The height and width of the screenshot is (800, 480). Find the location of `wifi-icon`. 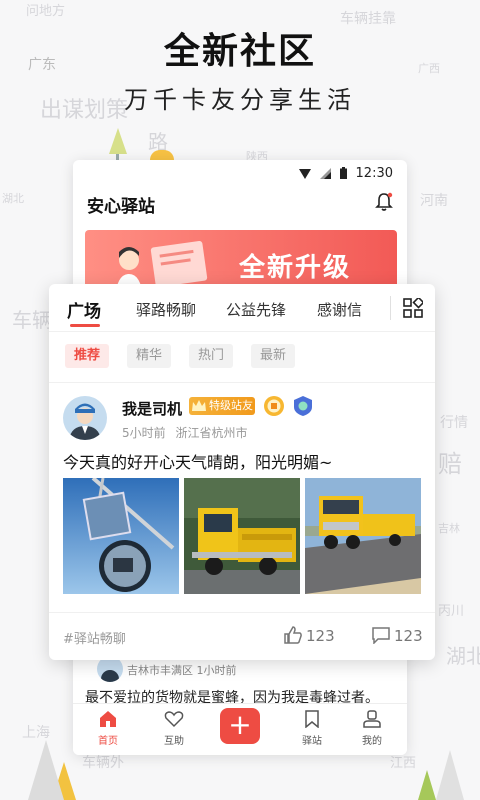

wifi-icon is located at coordinates (305, 174).